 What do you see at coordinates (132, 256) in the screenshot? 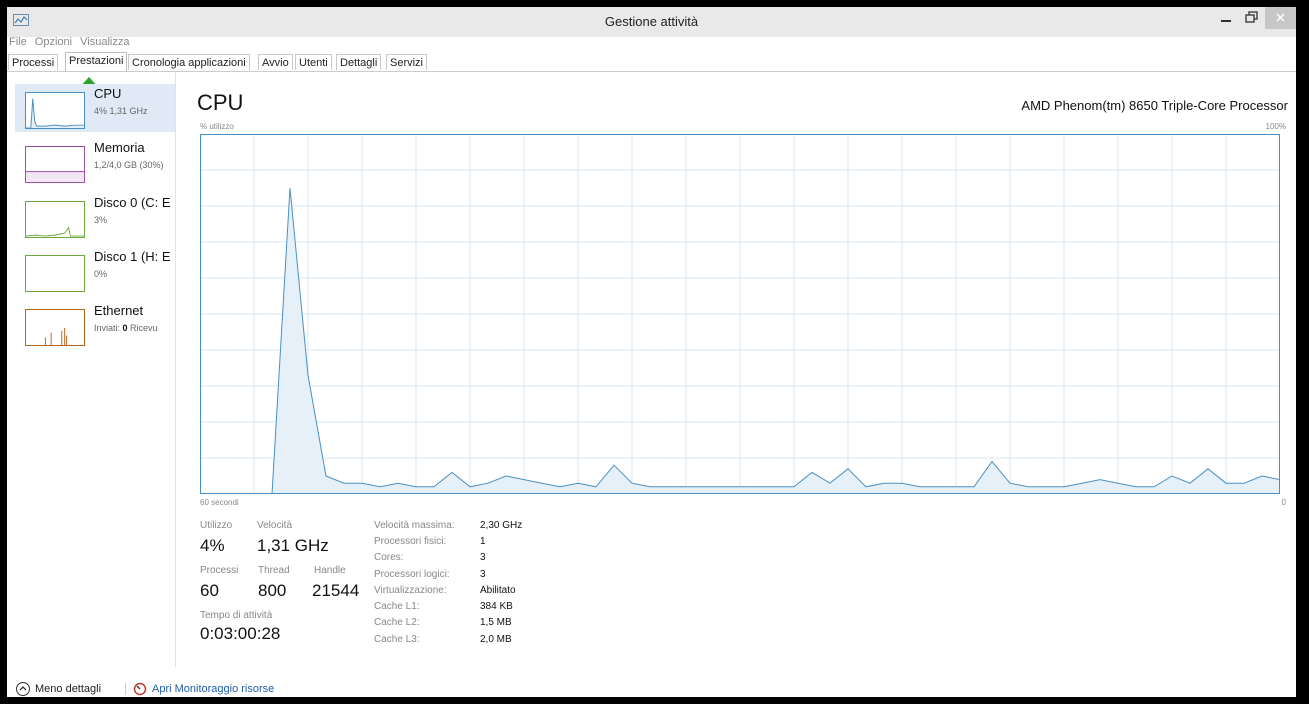
I see `sidebar-item-title: Disco 1 (H: E` at bounding box center [132, 256].